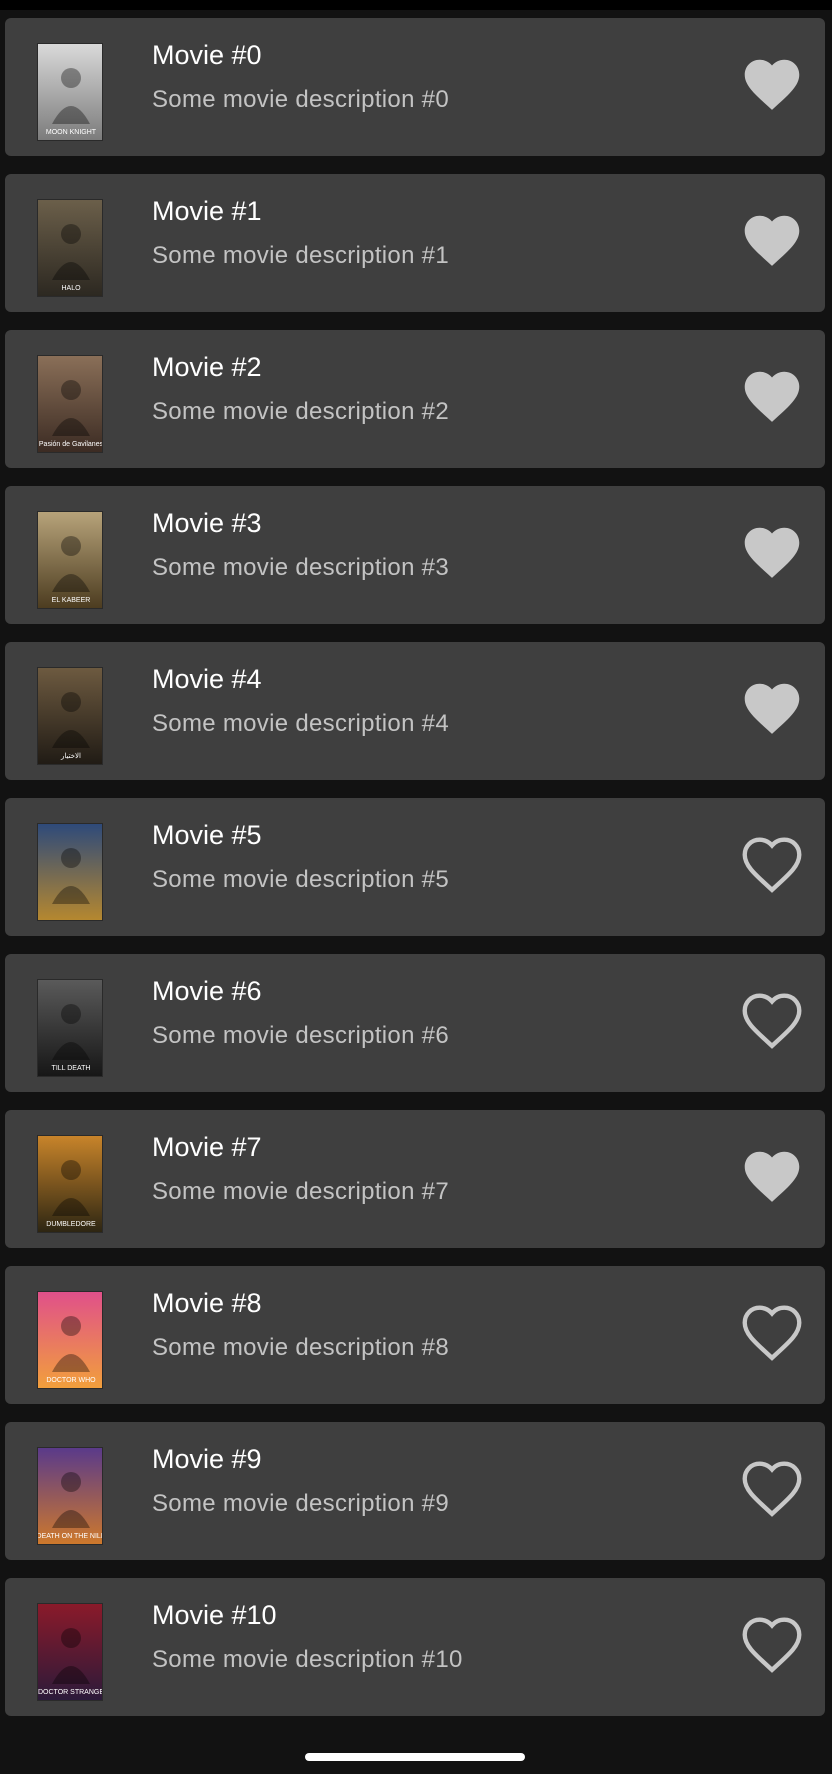 The height and width of the screenshot is (1774, 832). What do you see at coordinates (416, 5) in the screenshot?
I see `status-bar` at bounding box center [416, 5].